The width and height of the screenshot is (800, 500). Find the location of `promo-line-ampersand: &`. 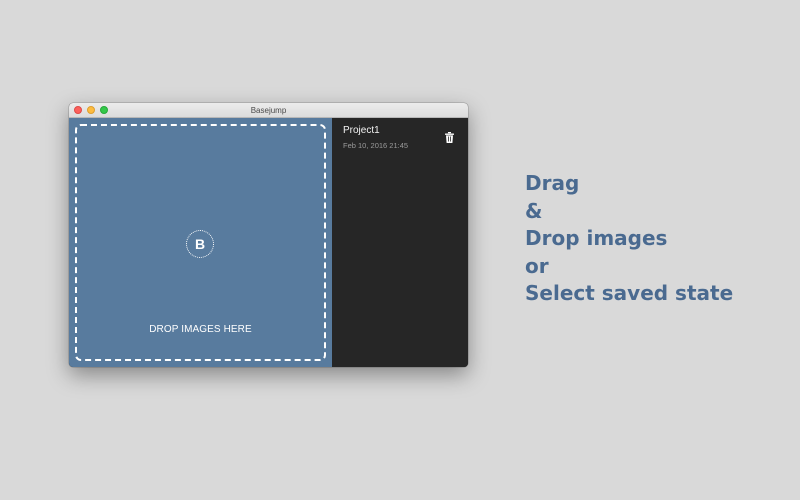

promo-line-ampersand: & is located at coordinates (534, 210).